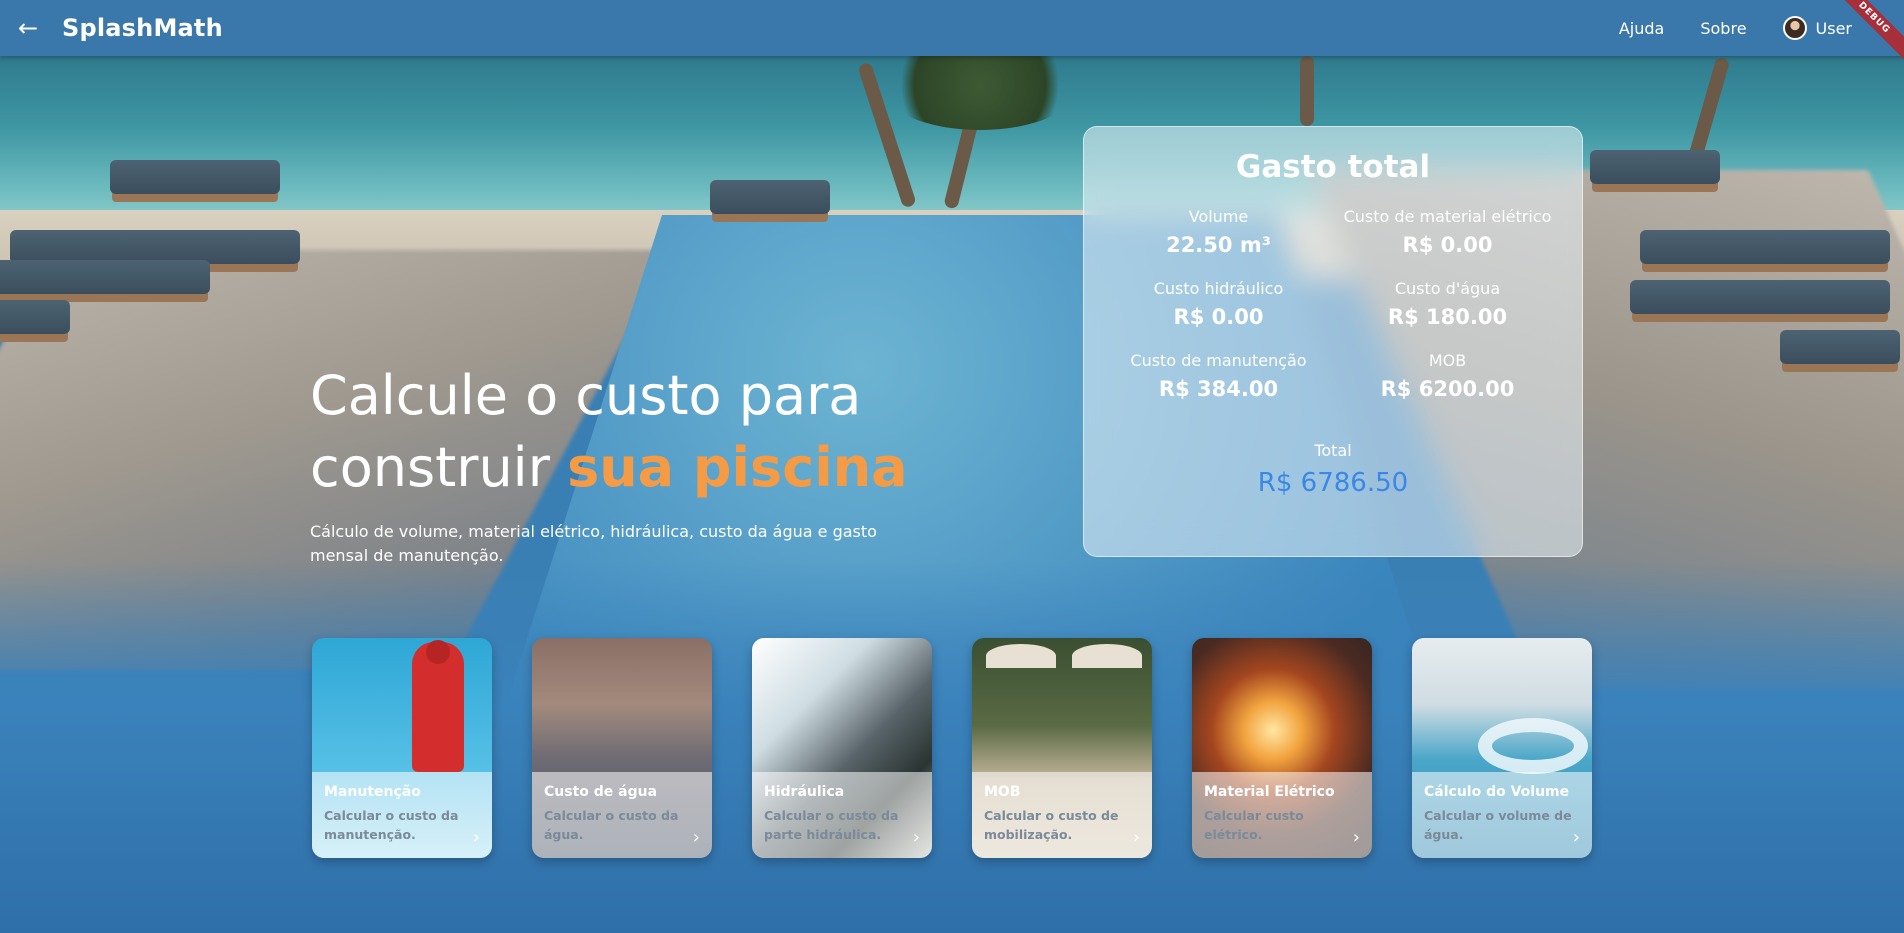  Describe the element at coordinates (439, 467) in the screenshot. I see `hero-title-line2: construir` at that location.